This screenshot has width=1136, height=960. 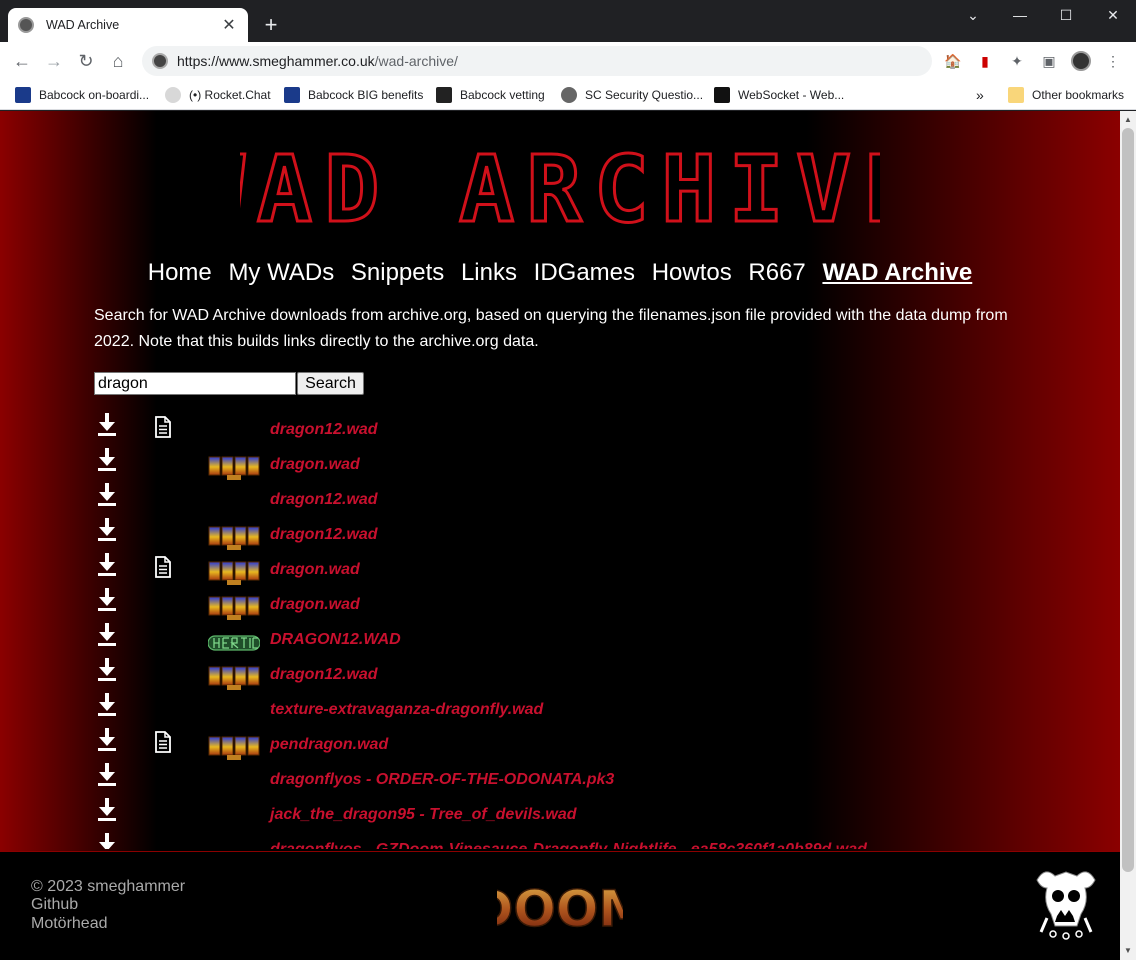 I want to click on bookmark-babcock-benefits: Babcock BIG benefits, so click(x=353, y=95).